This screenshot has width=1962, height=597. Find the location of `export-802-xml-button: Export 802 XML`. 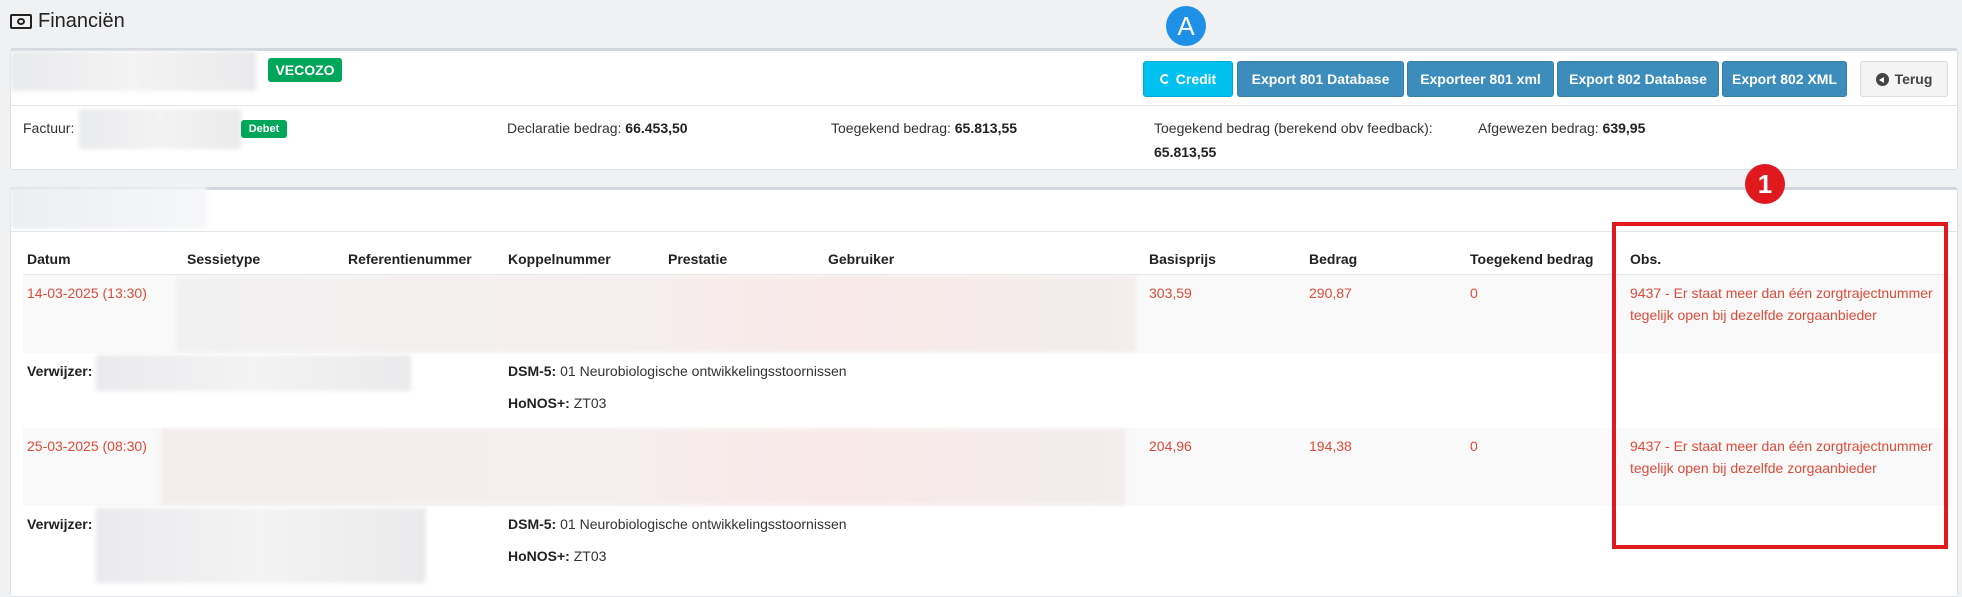

export-802-xml-button: Export 802 XML is located at coordinates (1784, 79).